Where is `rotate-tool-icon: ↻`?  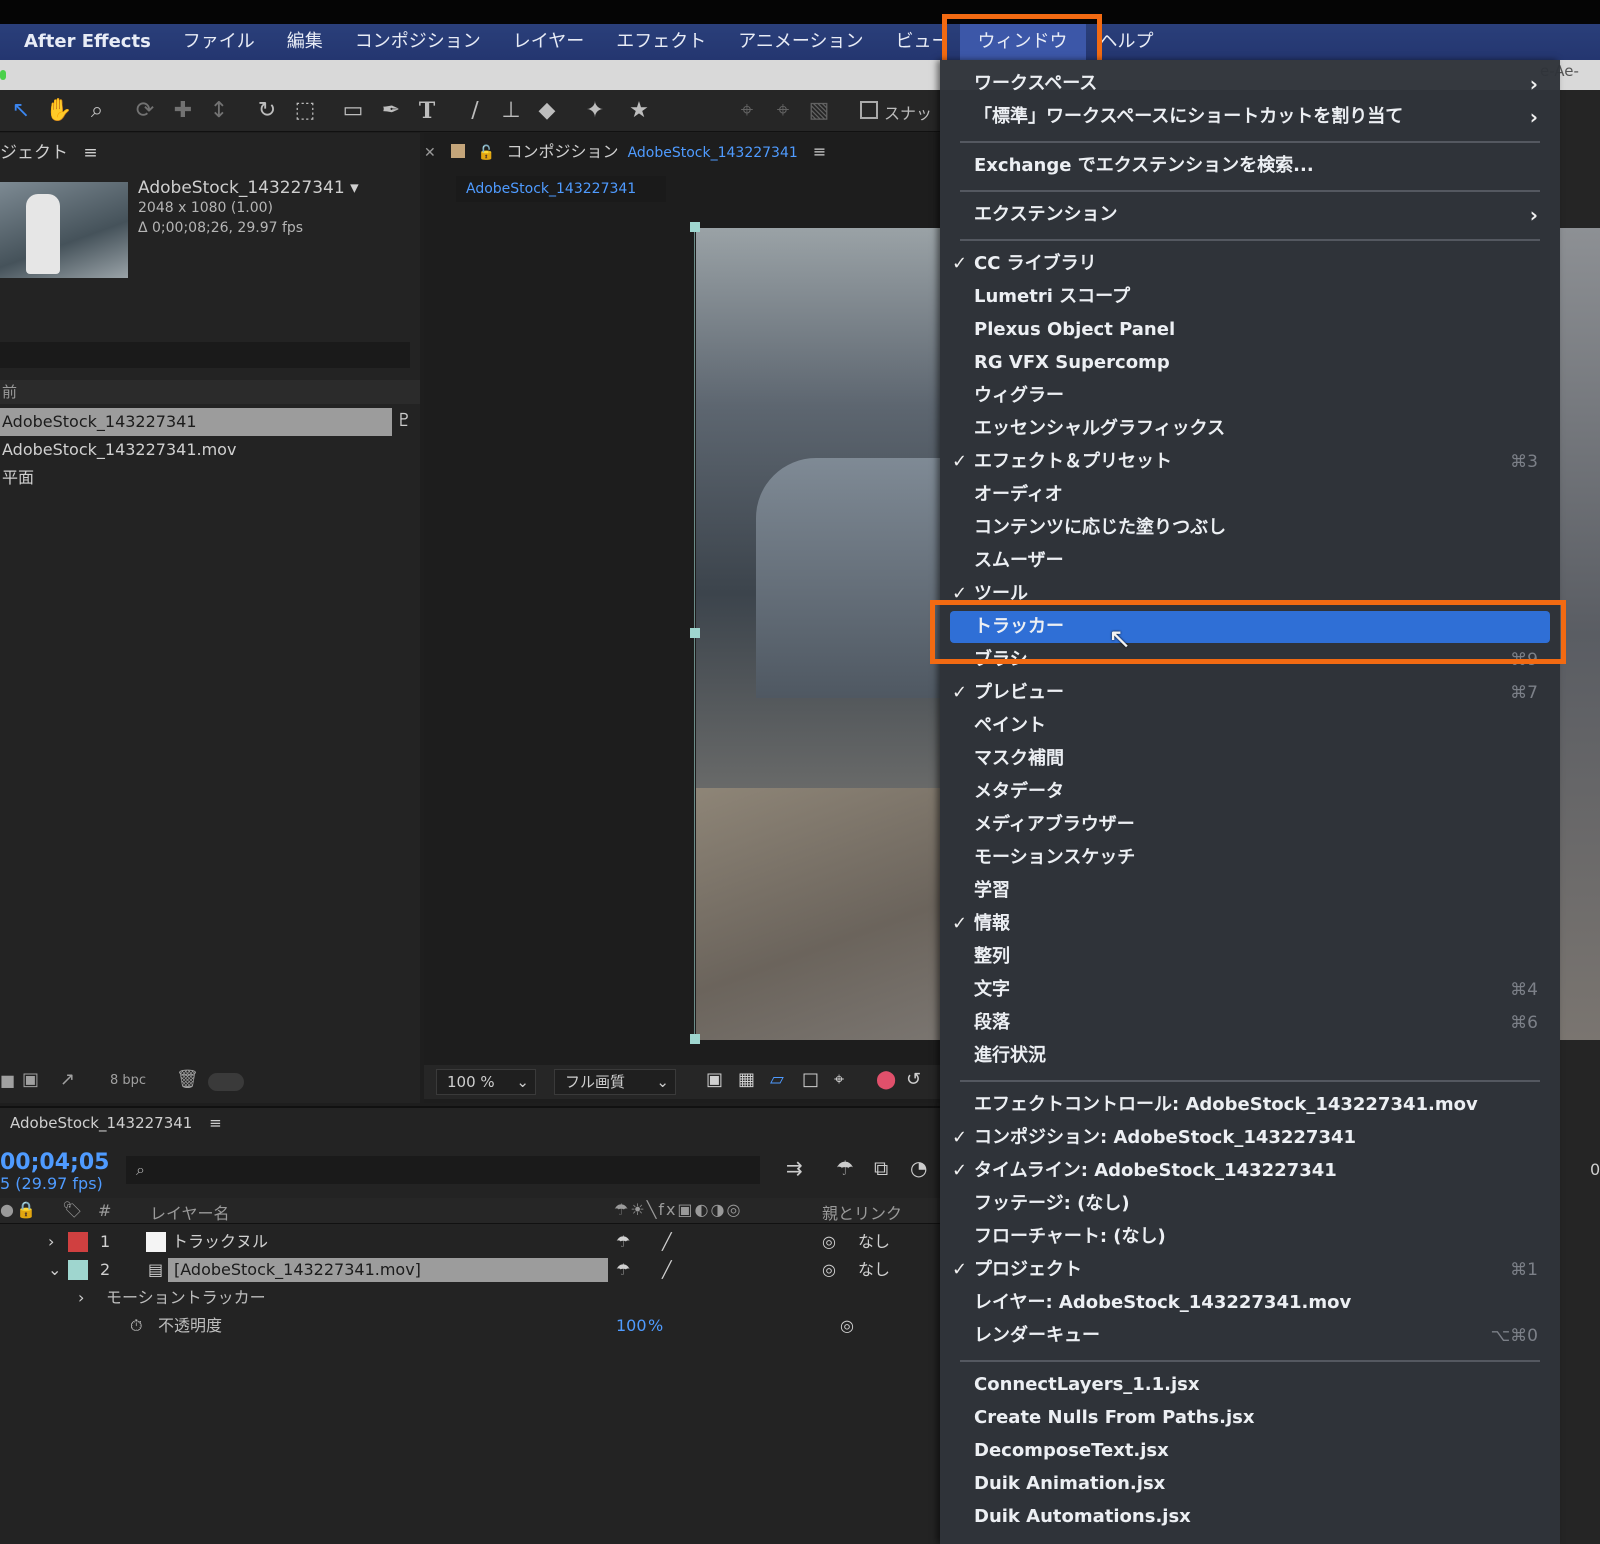 rotate-tool-icon: ↻ is located at coordinates (267, 111).